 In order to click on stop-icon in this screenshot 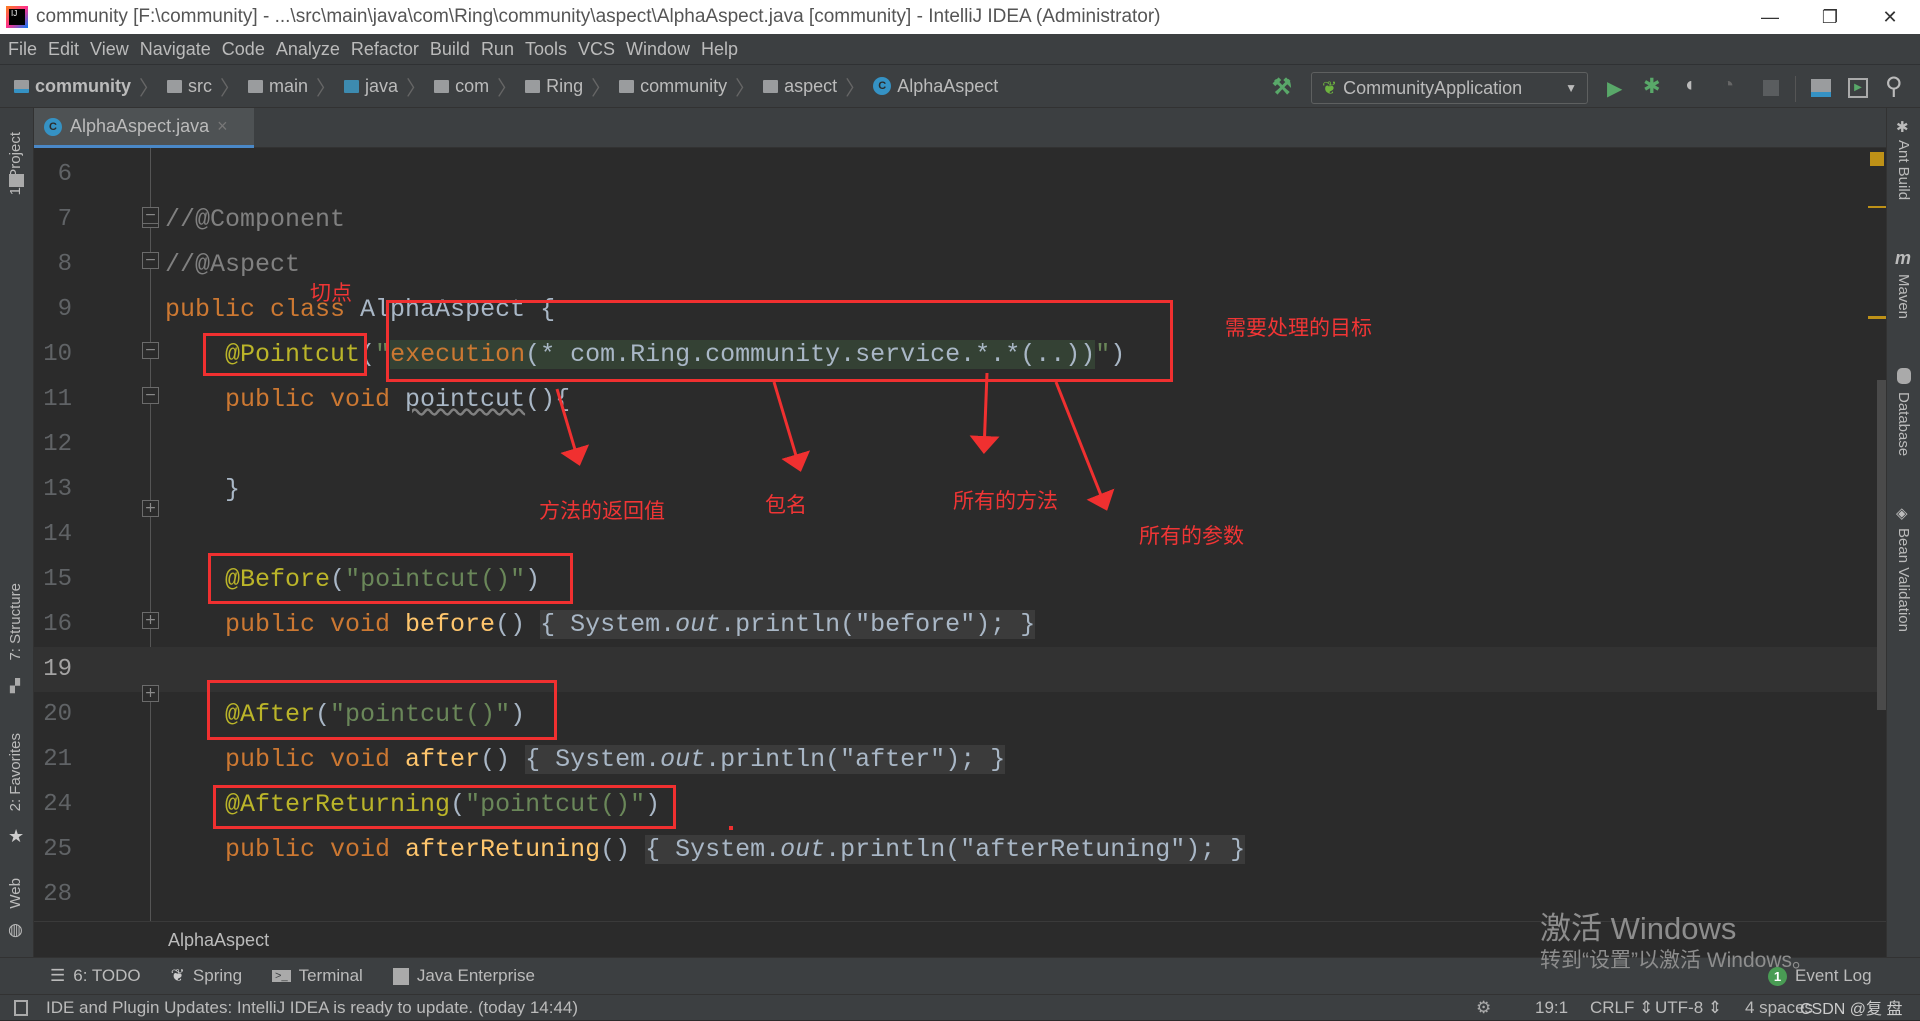, I will do `click(1771, 88)`.